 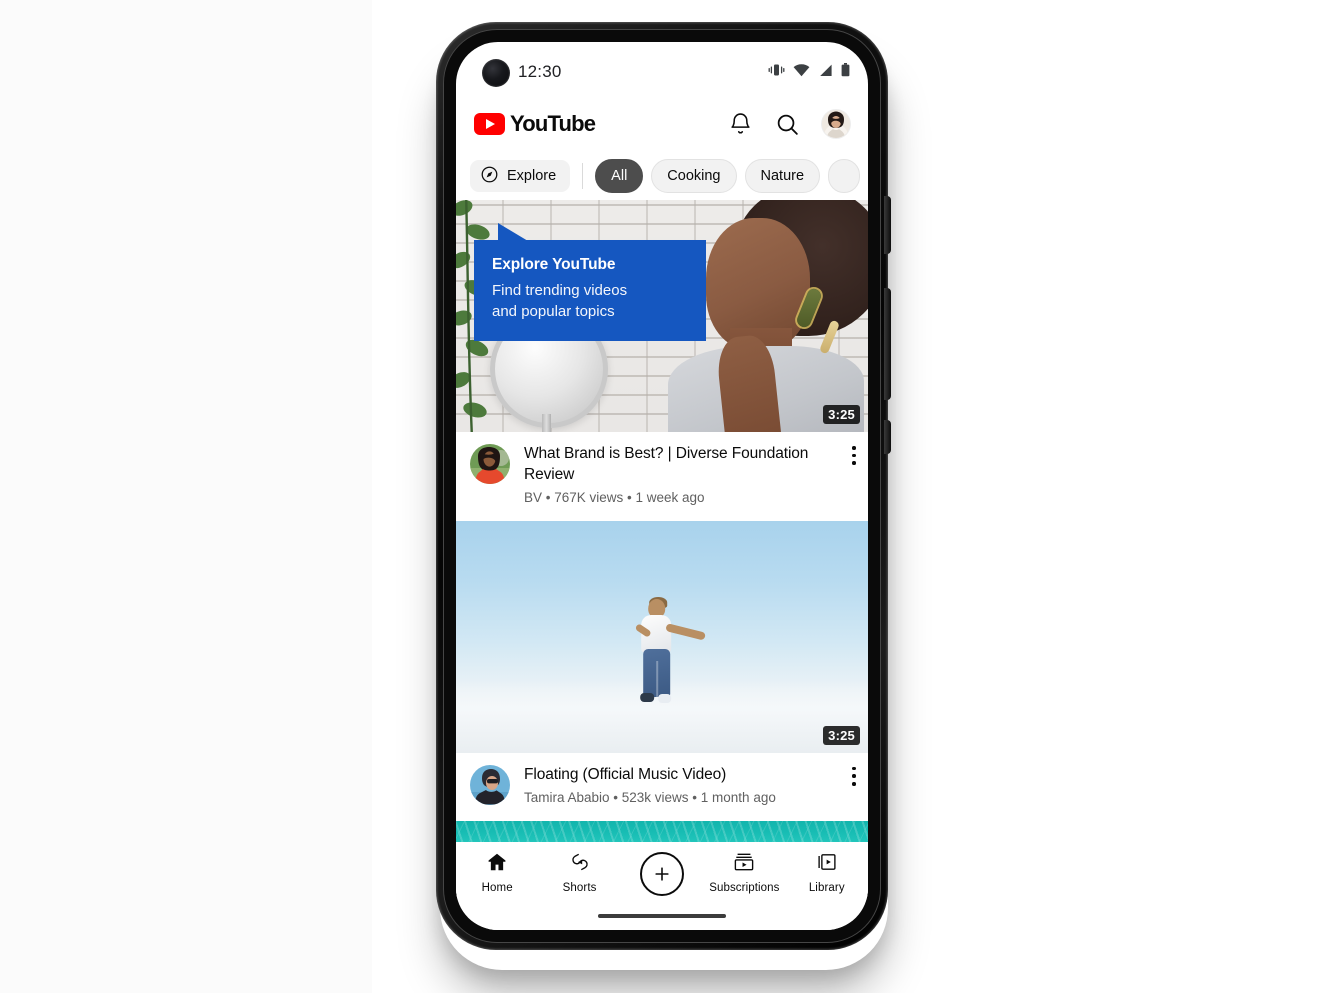 I want to click on chip-cooking: Cooking, so click(x=694, y=176).